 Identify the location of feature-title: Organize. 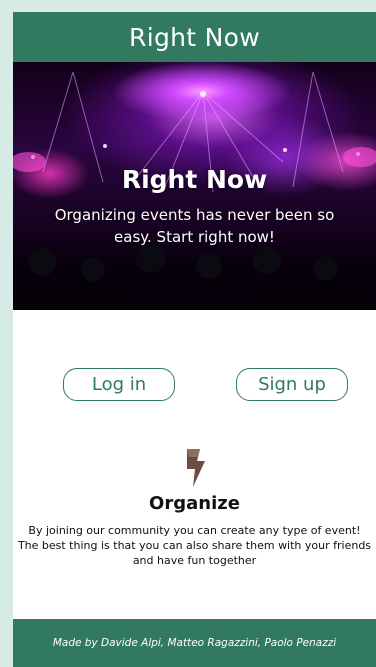
(194, 503).